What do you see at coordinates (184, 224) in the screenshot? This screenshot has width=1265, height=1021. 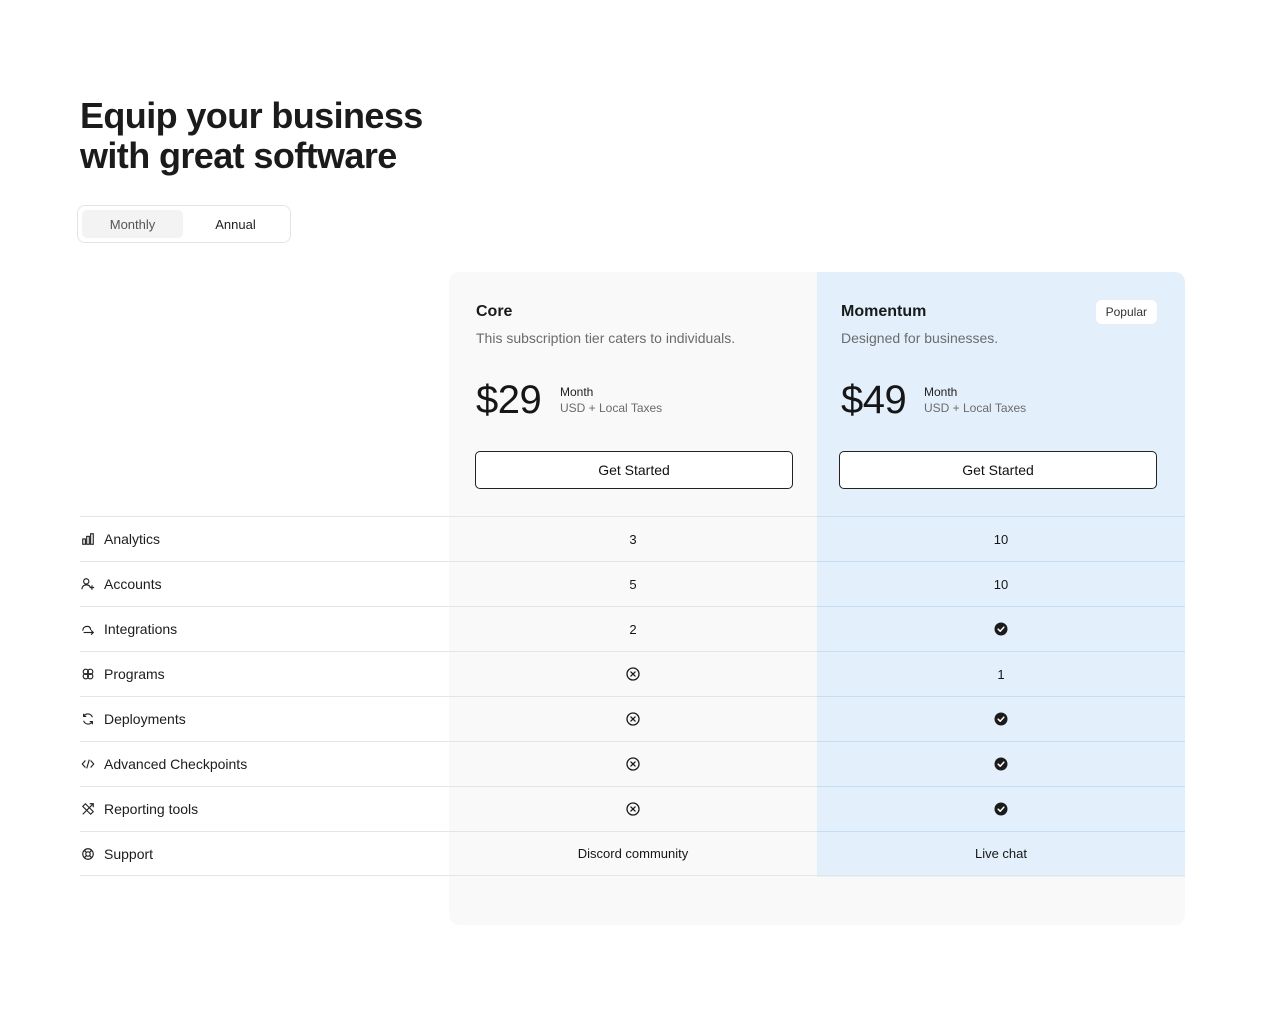 I see `billing-period-toggle: Monthly Annual` at bounding box center [184, 224].